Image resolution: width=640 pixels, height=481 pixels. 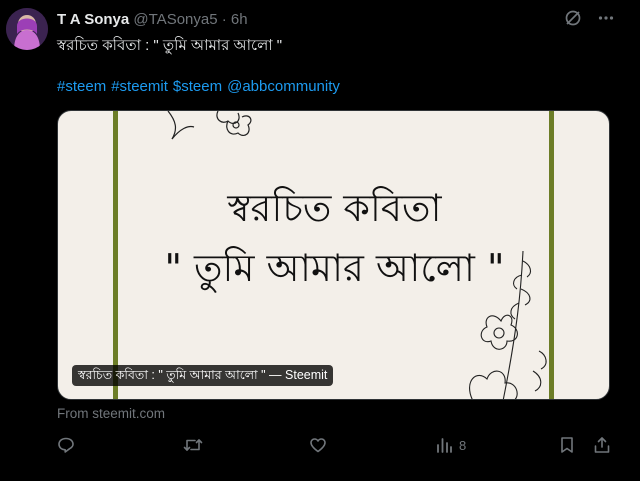 What do you see at coordinates (139, 86) in the screenshot?
I see `hashtag-steemit: #steemit` at bounding box center [139, 86].